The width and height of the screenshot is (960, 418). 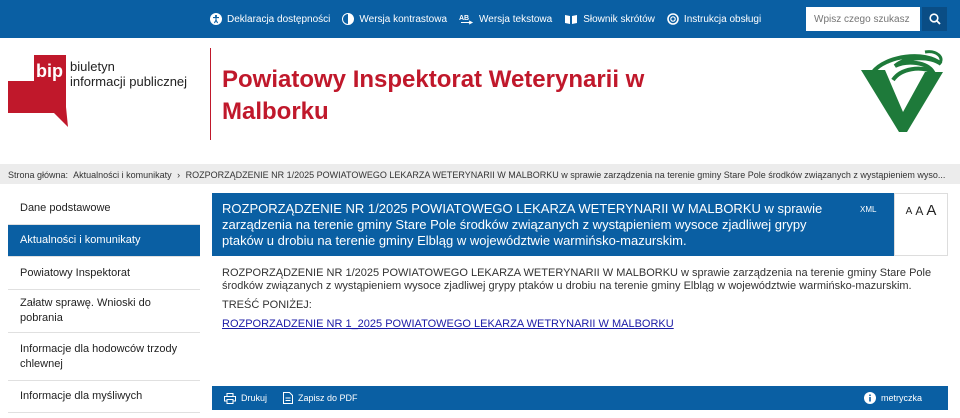 What do you see at coordinates (516, 19) in the screenshot?
I see `link-label: Wersja tekstowa` at bounding box center [516, 19].